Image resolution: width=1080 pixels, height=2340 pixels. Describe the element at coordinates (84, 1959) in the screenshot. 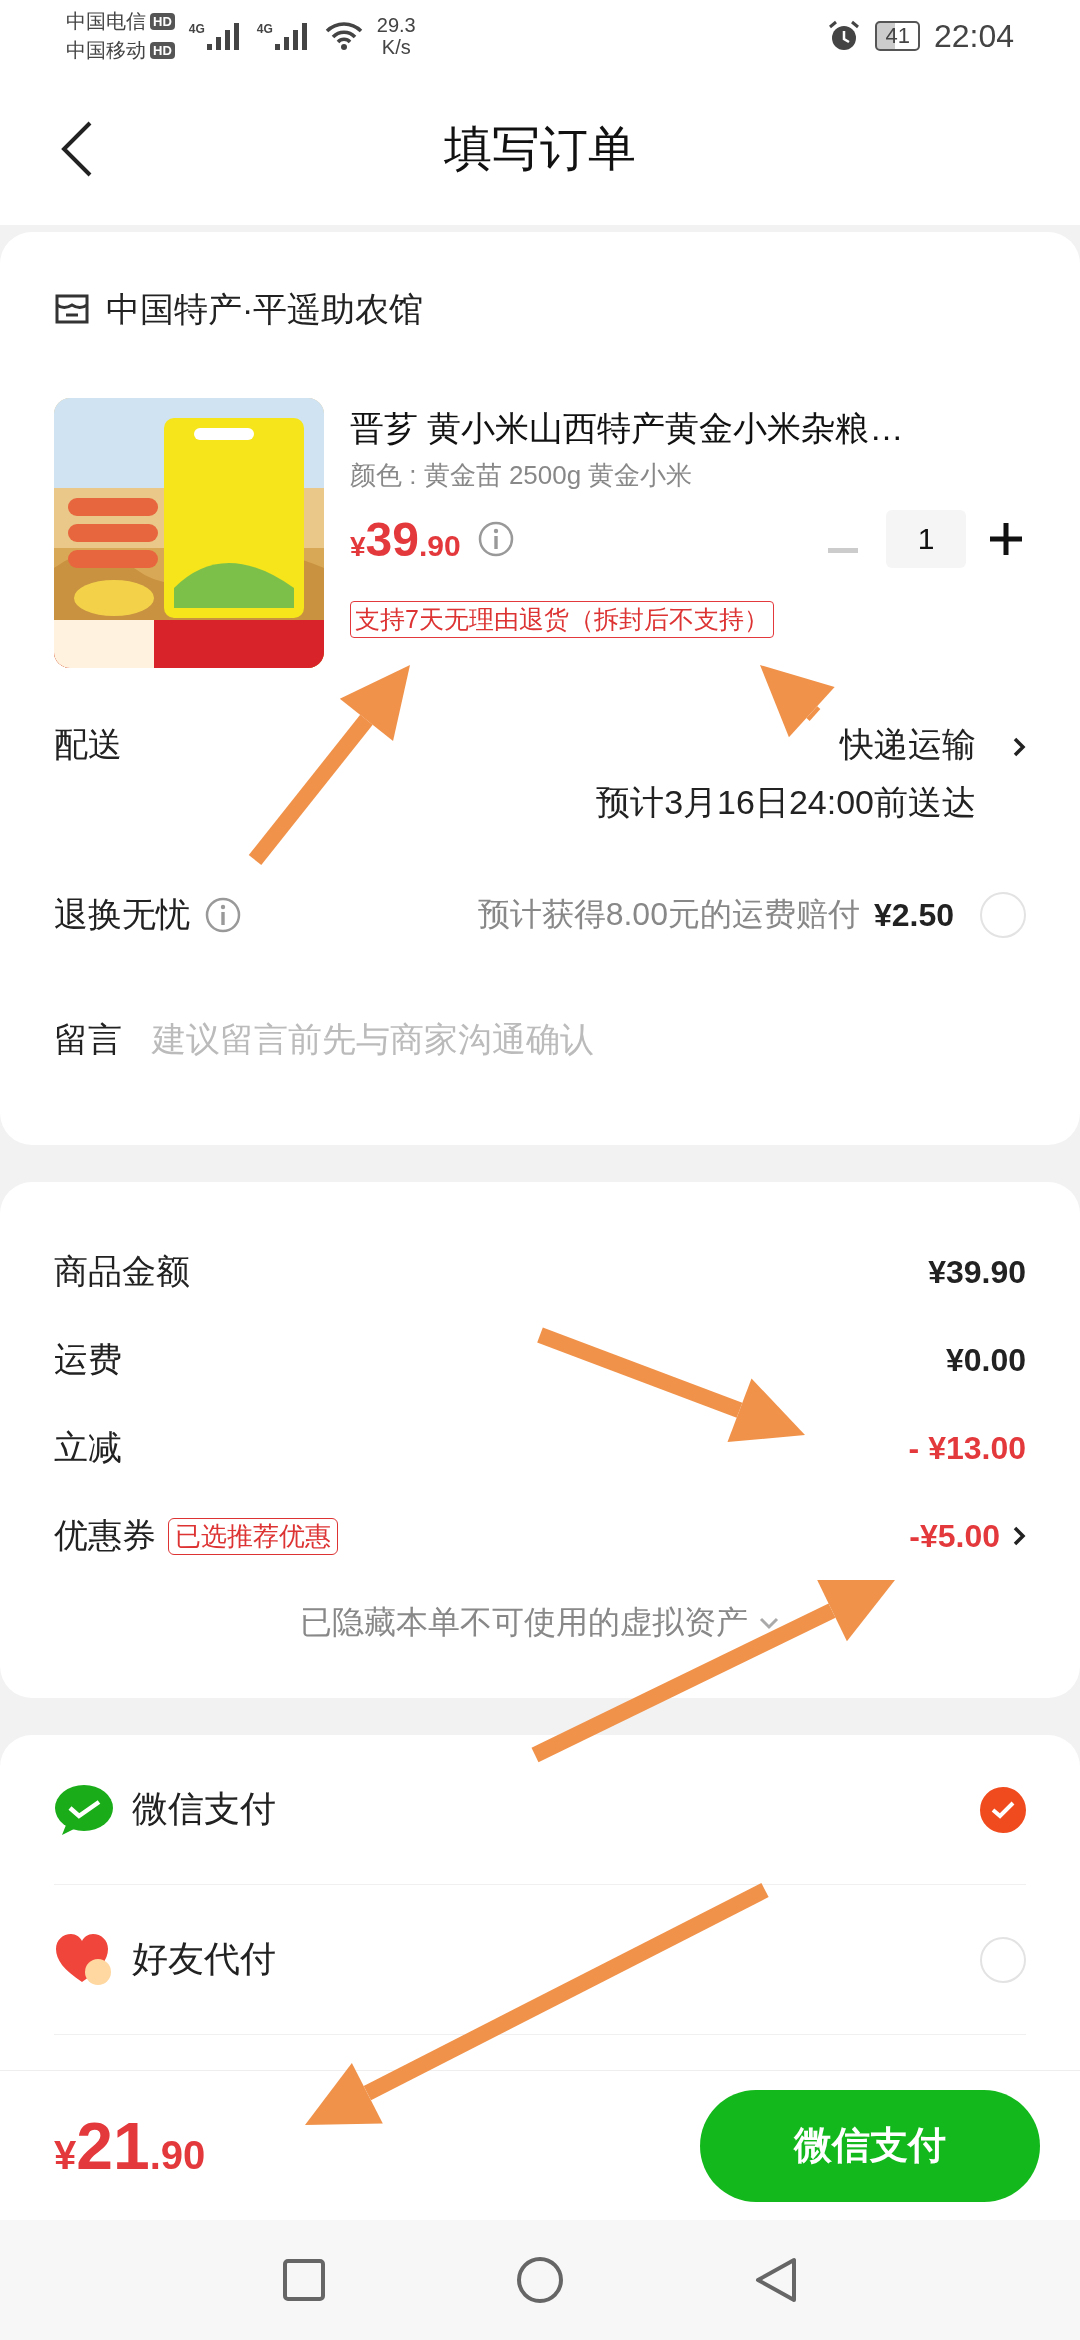

I see `heart-icon` at that location.